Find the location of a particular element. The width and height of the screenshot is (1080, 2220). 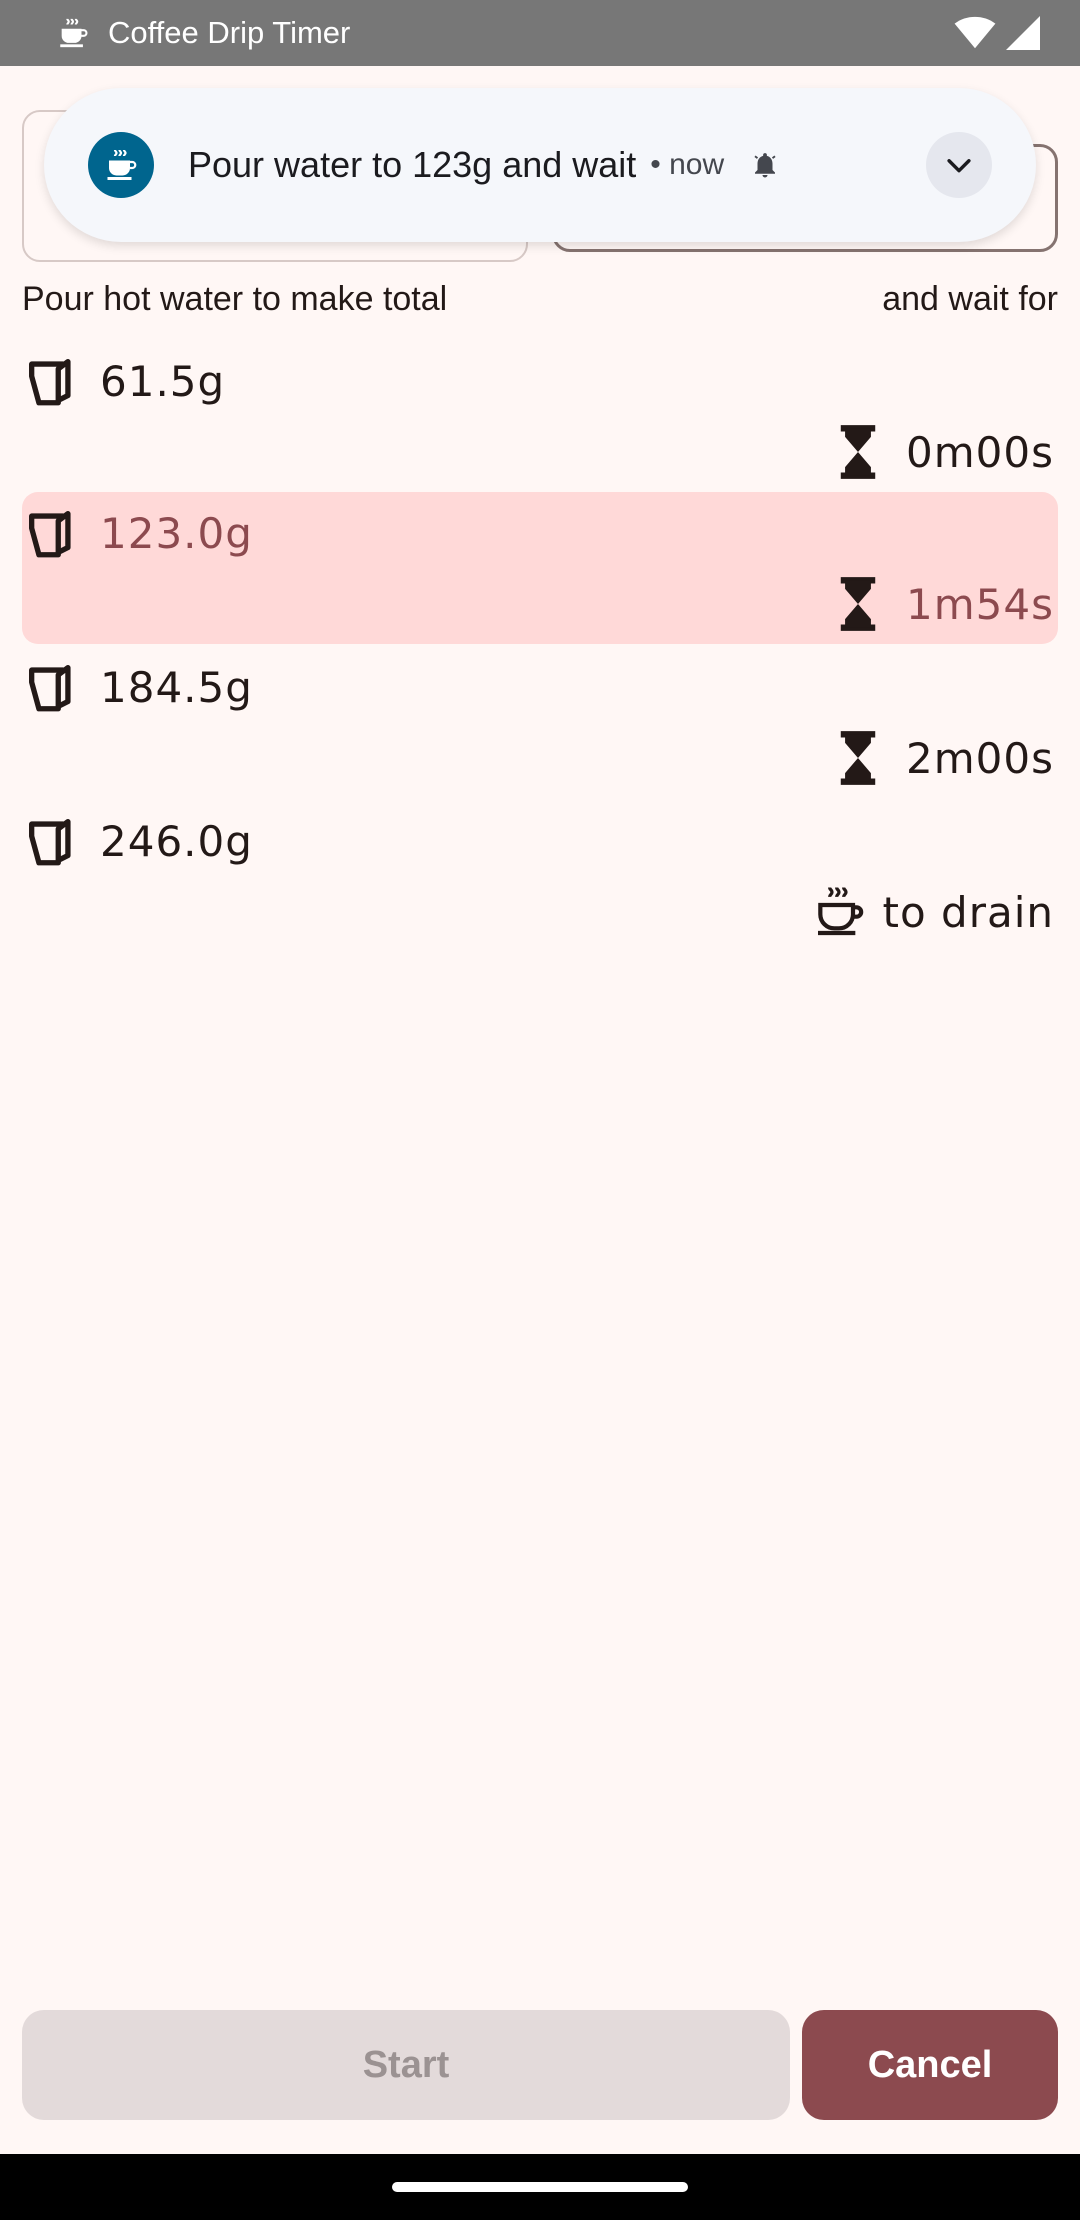

wait-duration: 2m00s is located at coordinates (945, 758).